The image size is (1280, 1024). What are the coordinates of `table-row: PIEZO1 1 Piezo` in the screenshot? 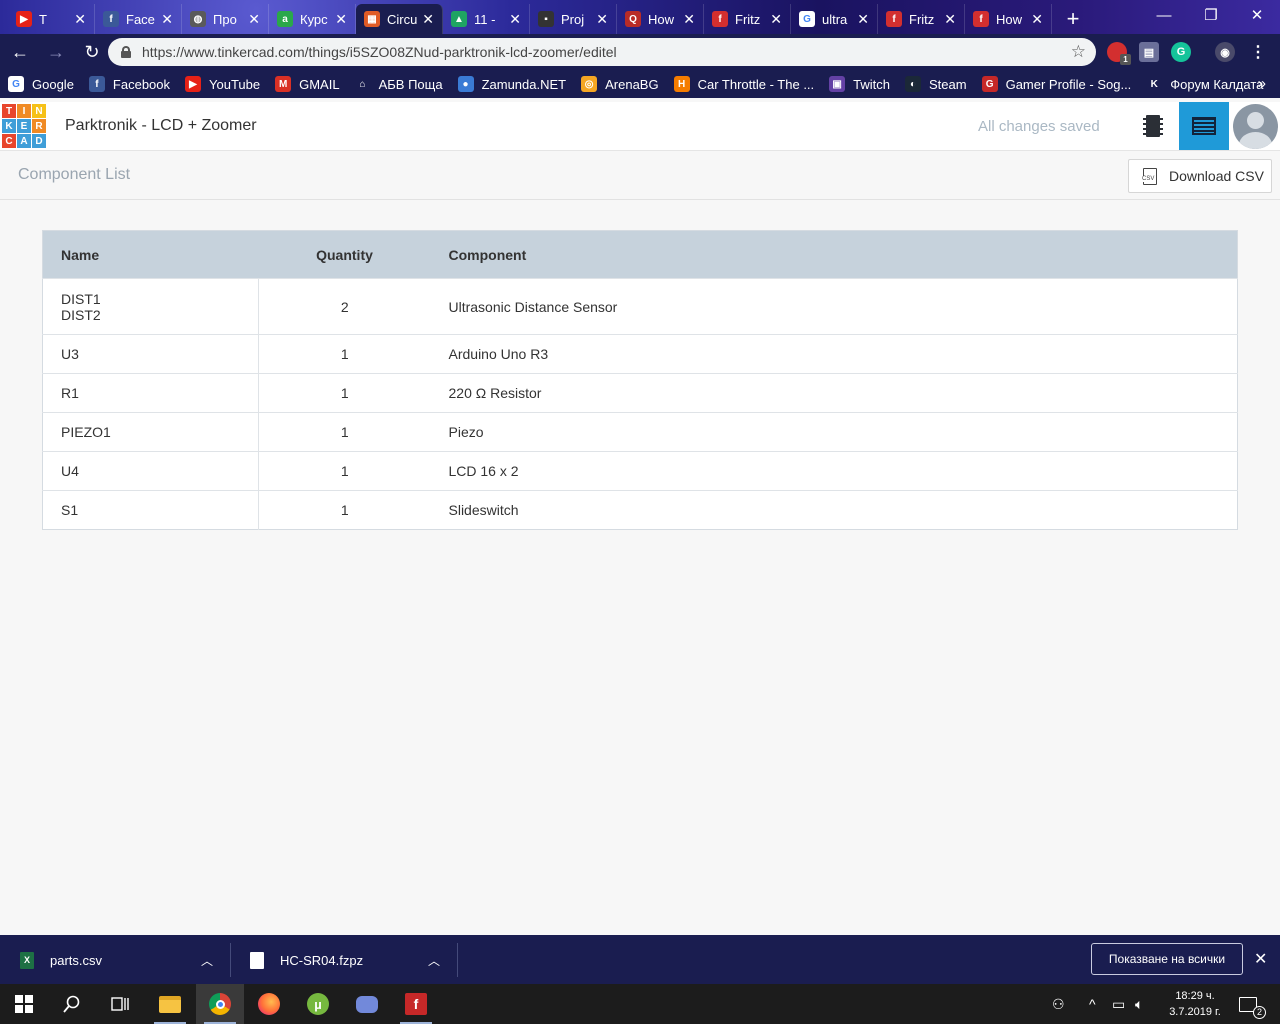 It's located at (640, 432).